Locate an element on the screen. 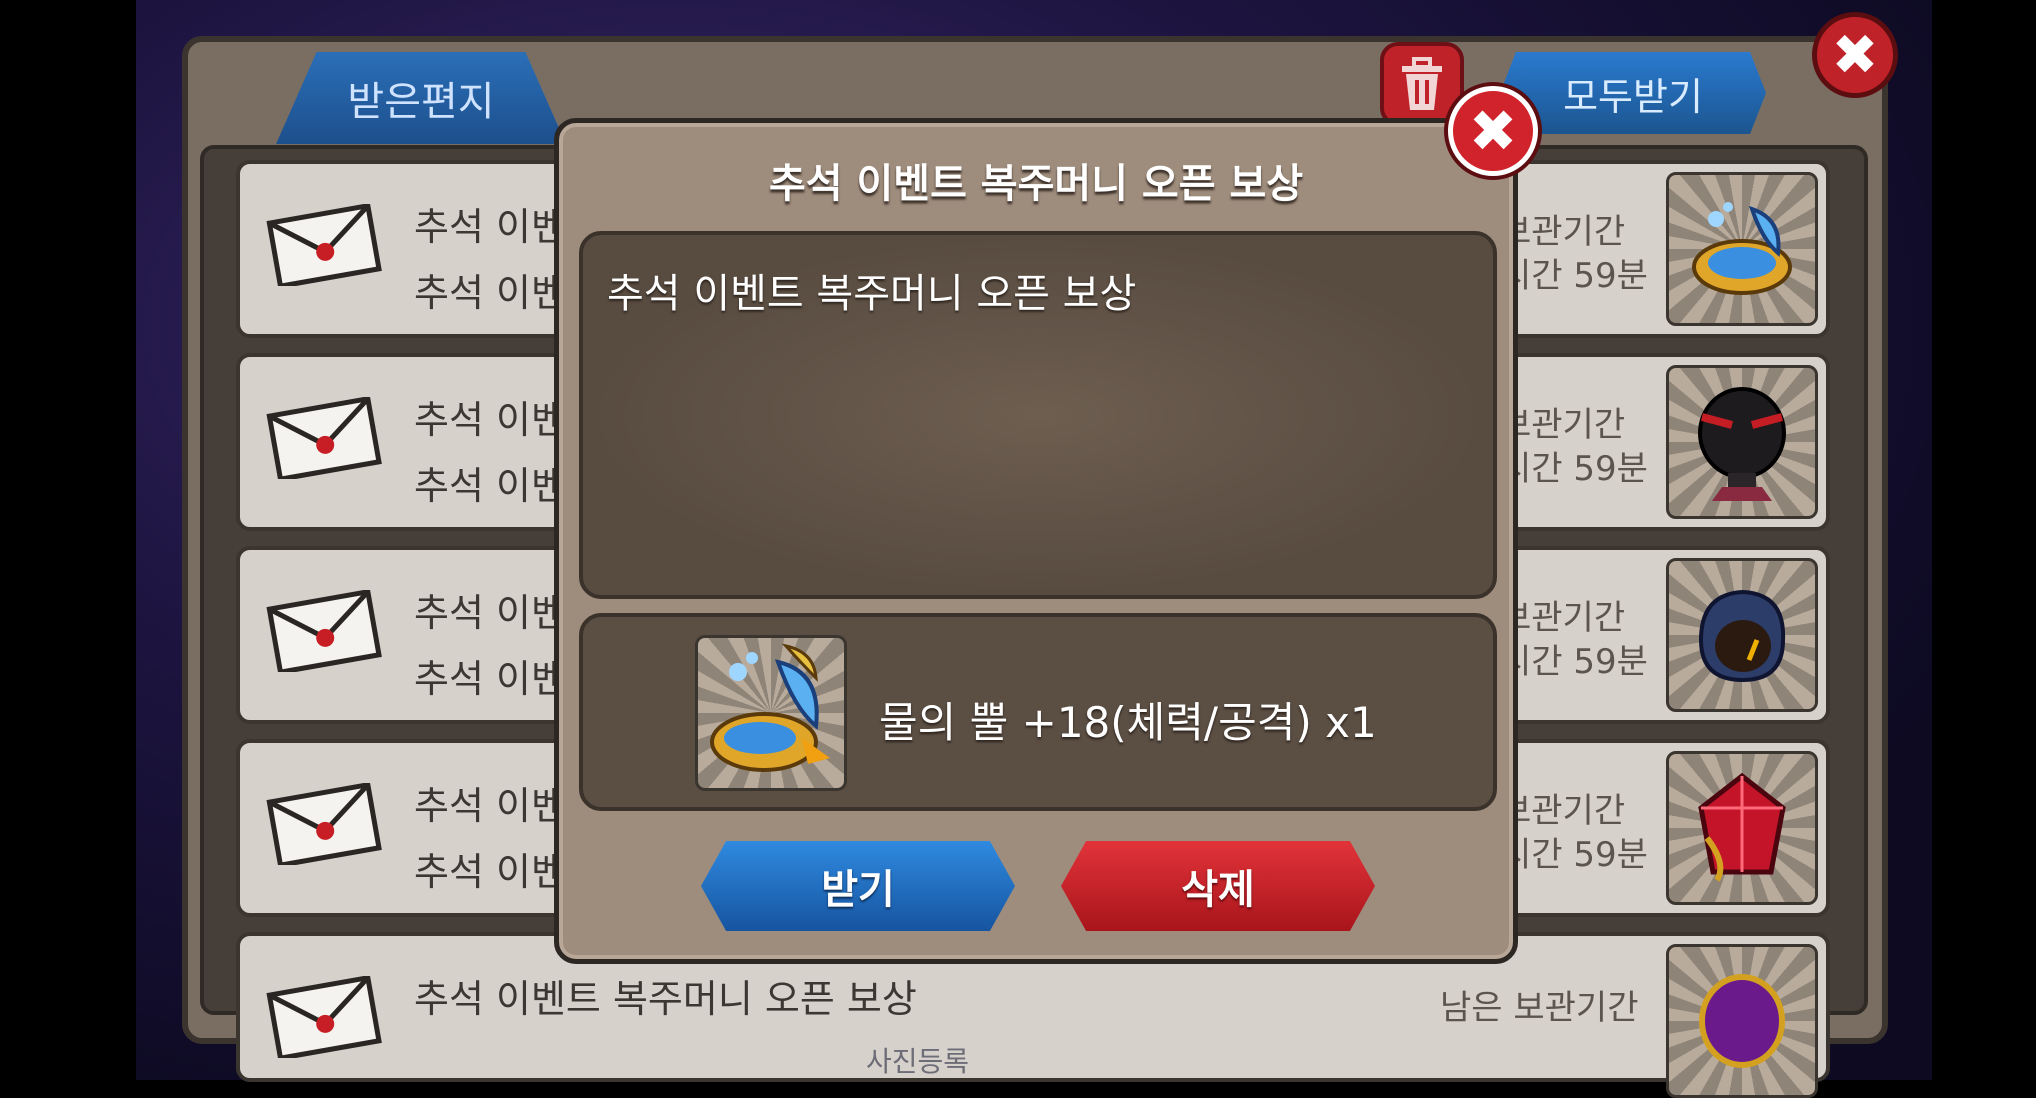  reward-box: 물의 뿔 +18(체력/공격) x1 is located at coordinates (1038, 712).